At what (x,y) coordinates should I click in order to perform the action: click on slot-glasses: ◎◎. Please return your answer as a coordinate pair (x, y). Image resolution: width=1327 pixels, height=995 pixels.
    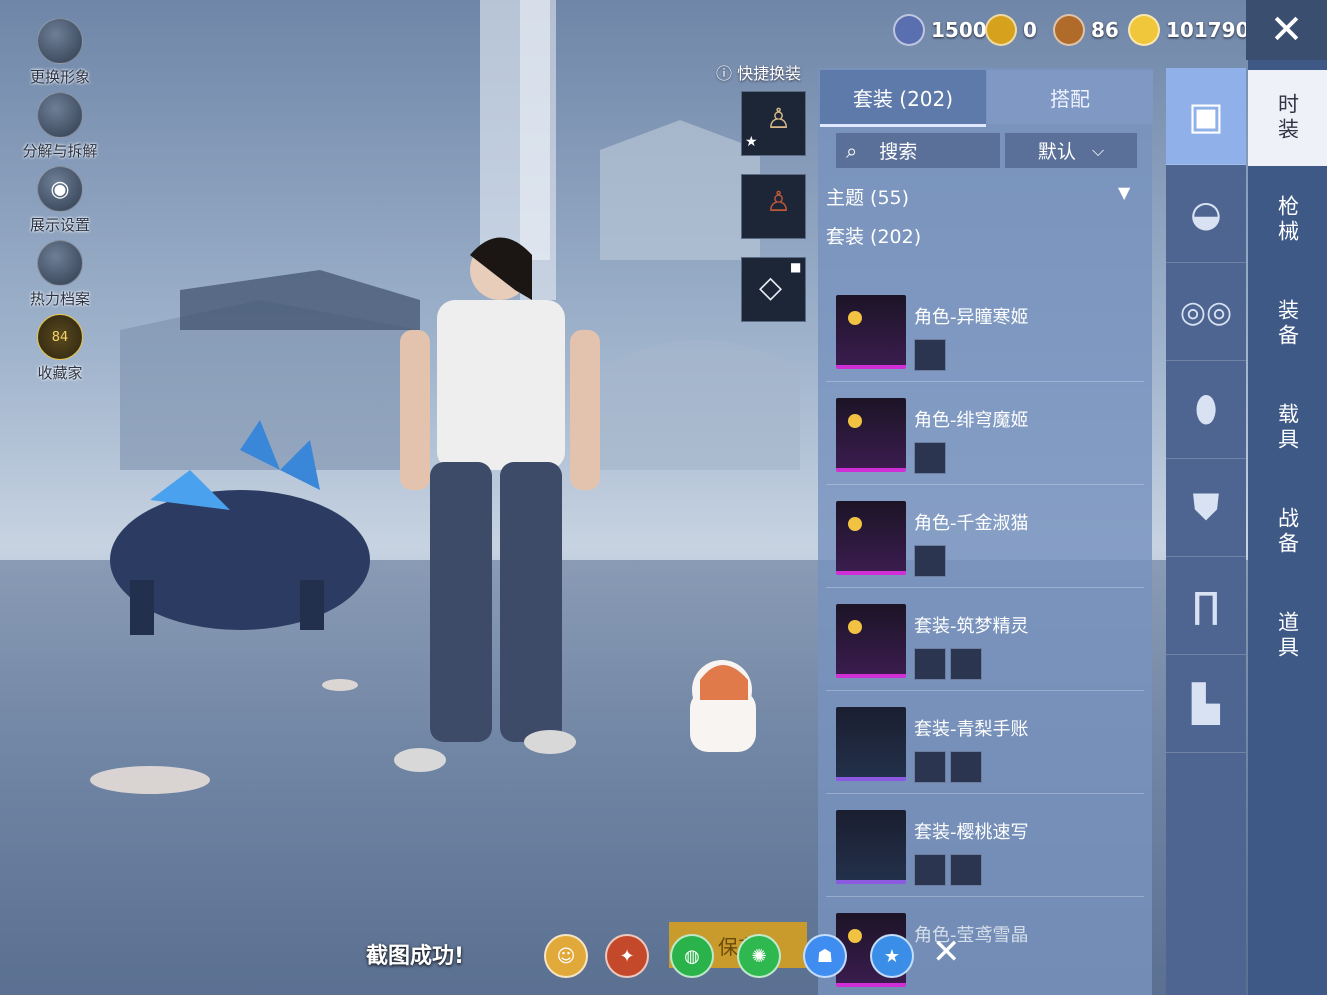
    Looking at the image, I should click on (1206, 312).